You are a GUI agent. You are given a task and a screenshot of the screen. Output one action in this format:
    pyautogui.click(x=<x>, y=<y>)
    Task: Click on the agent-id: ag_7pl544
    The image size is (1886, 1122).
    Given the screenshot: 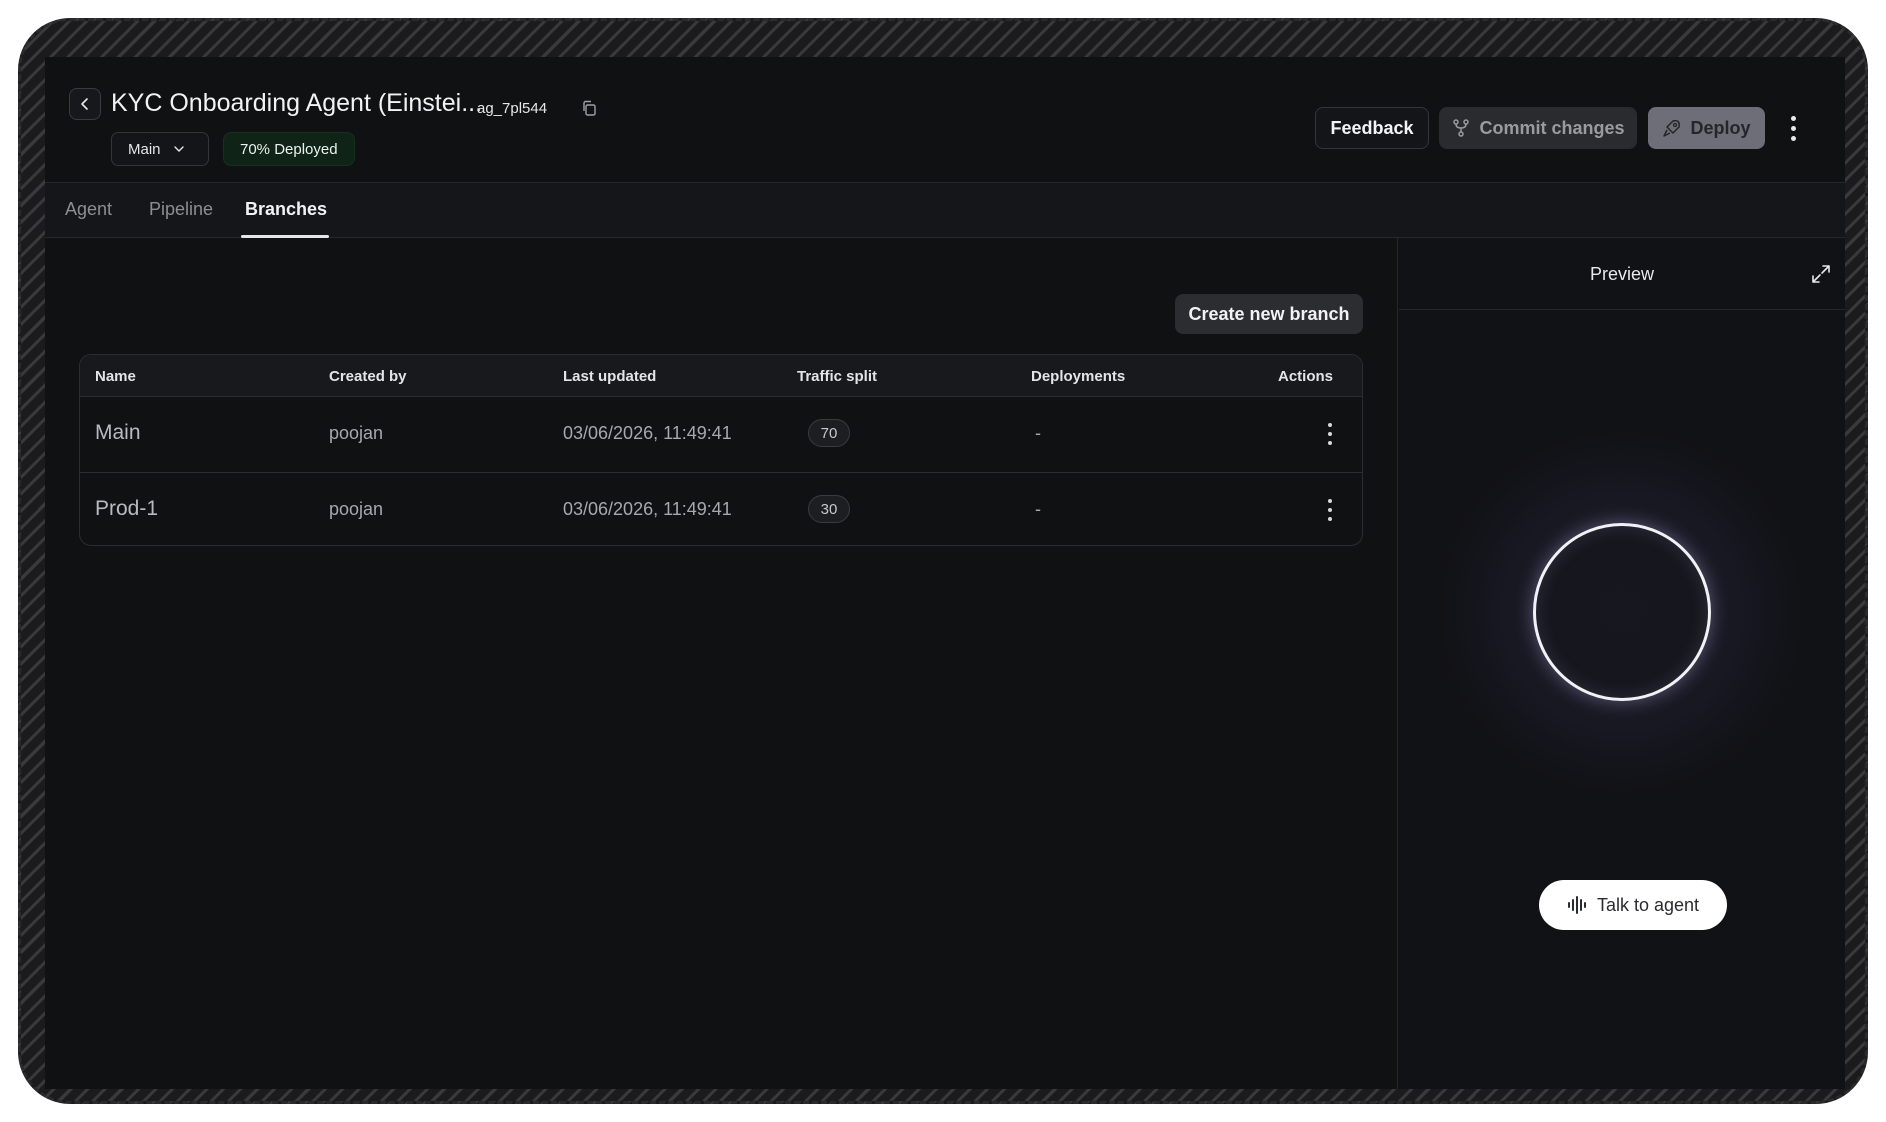 What is the action you would take?
    pyautogui.click(x=512, y=108)
    